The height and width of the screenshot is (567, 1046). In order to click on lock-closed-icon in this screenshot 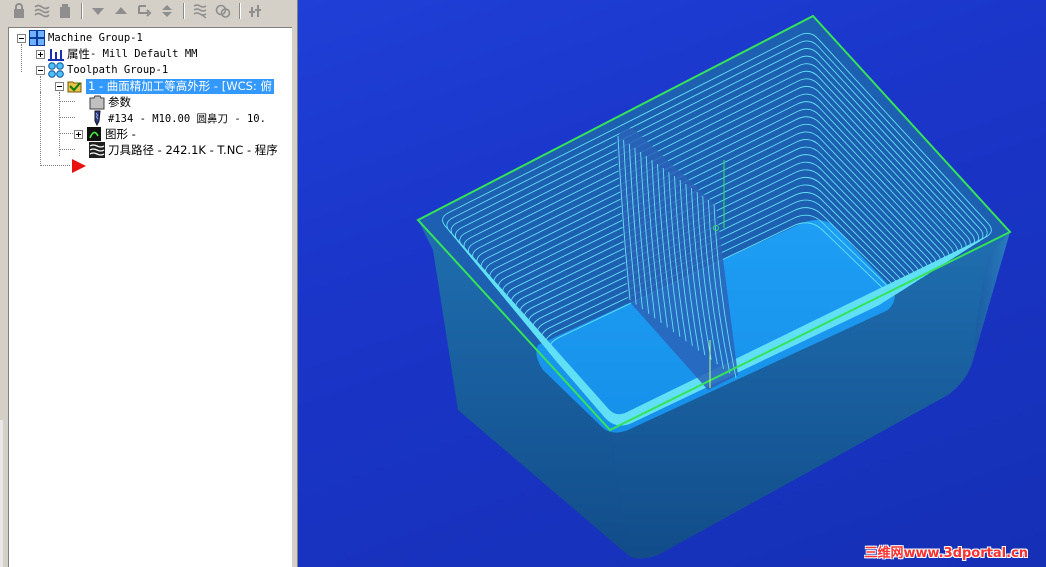, I will do `click(65, 11)`.